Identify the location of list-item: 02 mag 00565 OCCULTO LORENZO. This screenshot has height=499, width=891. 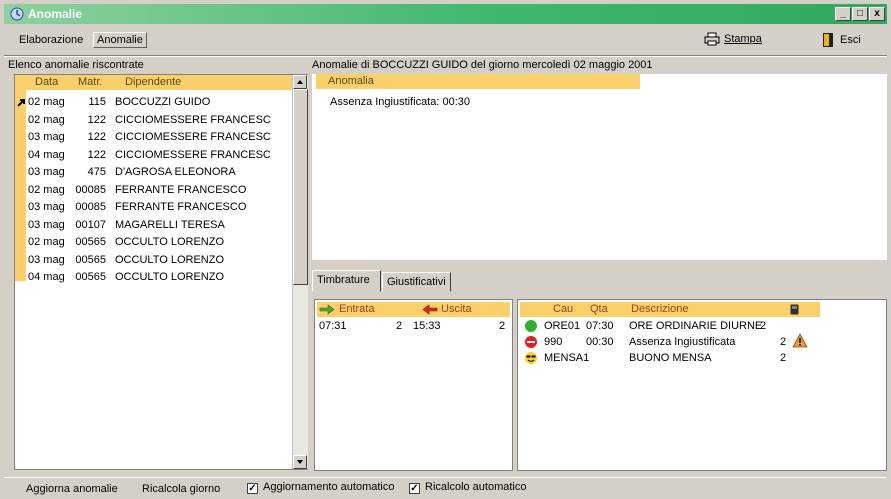
(159, 242).